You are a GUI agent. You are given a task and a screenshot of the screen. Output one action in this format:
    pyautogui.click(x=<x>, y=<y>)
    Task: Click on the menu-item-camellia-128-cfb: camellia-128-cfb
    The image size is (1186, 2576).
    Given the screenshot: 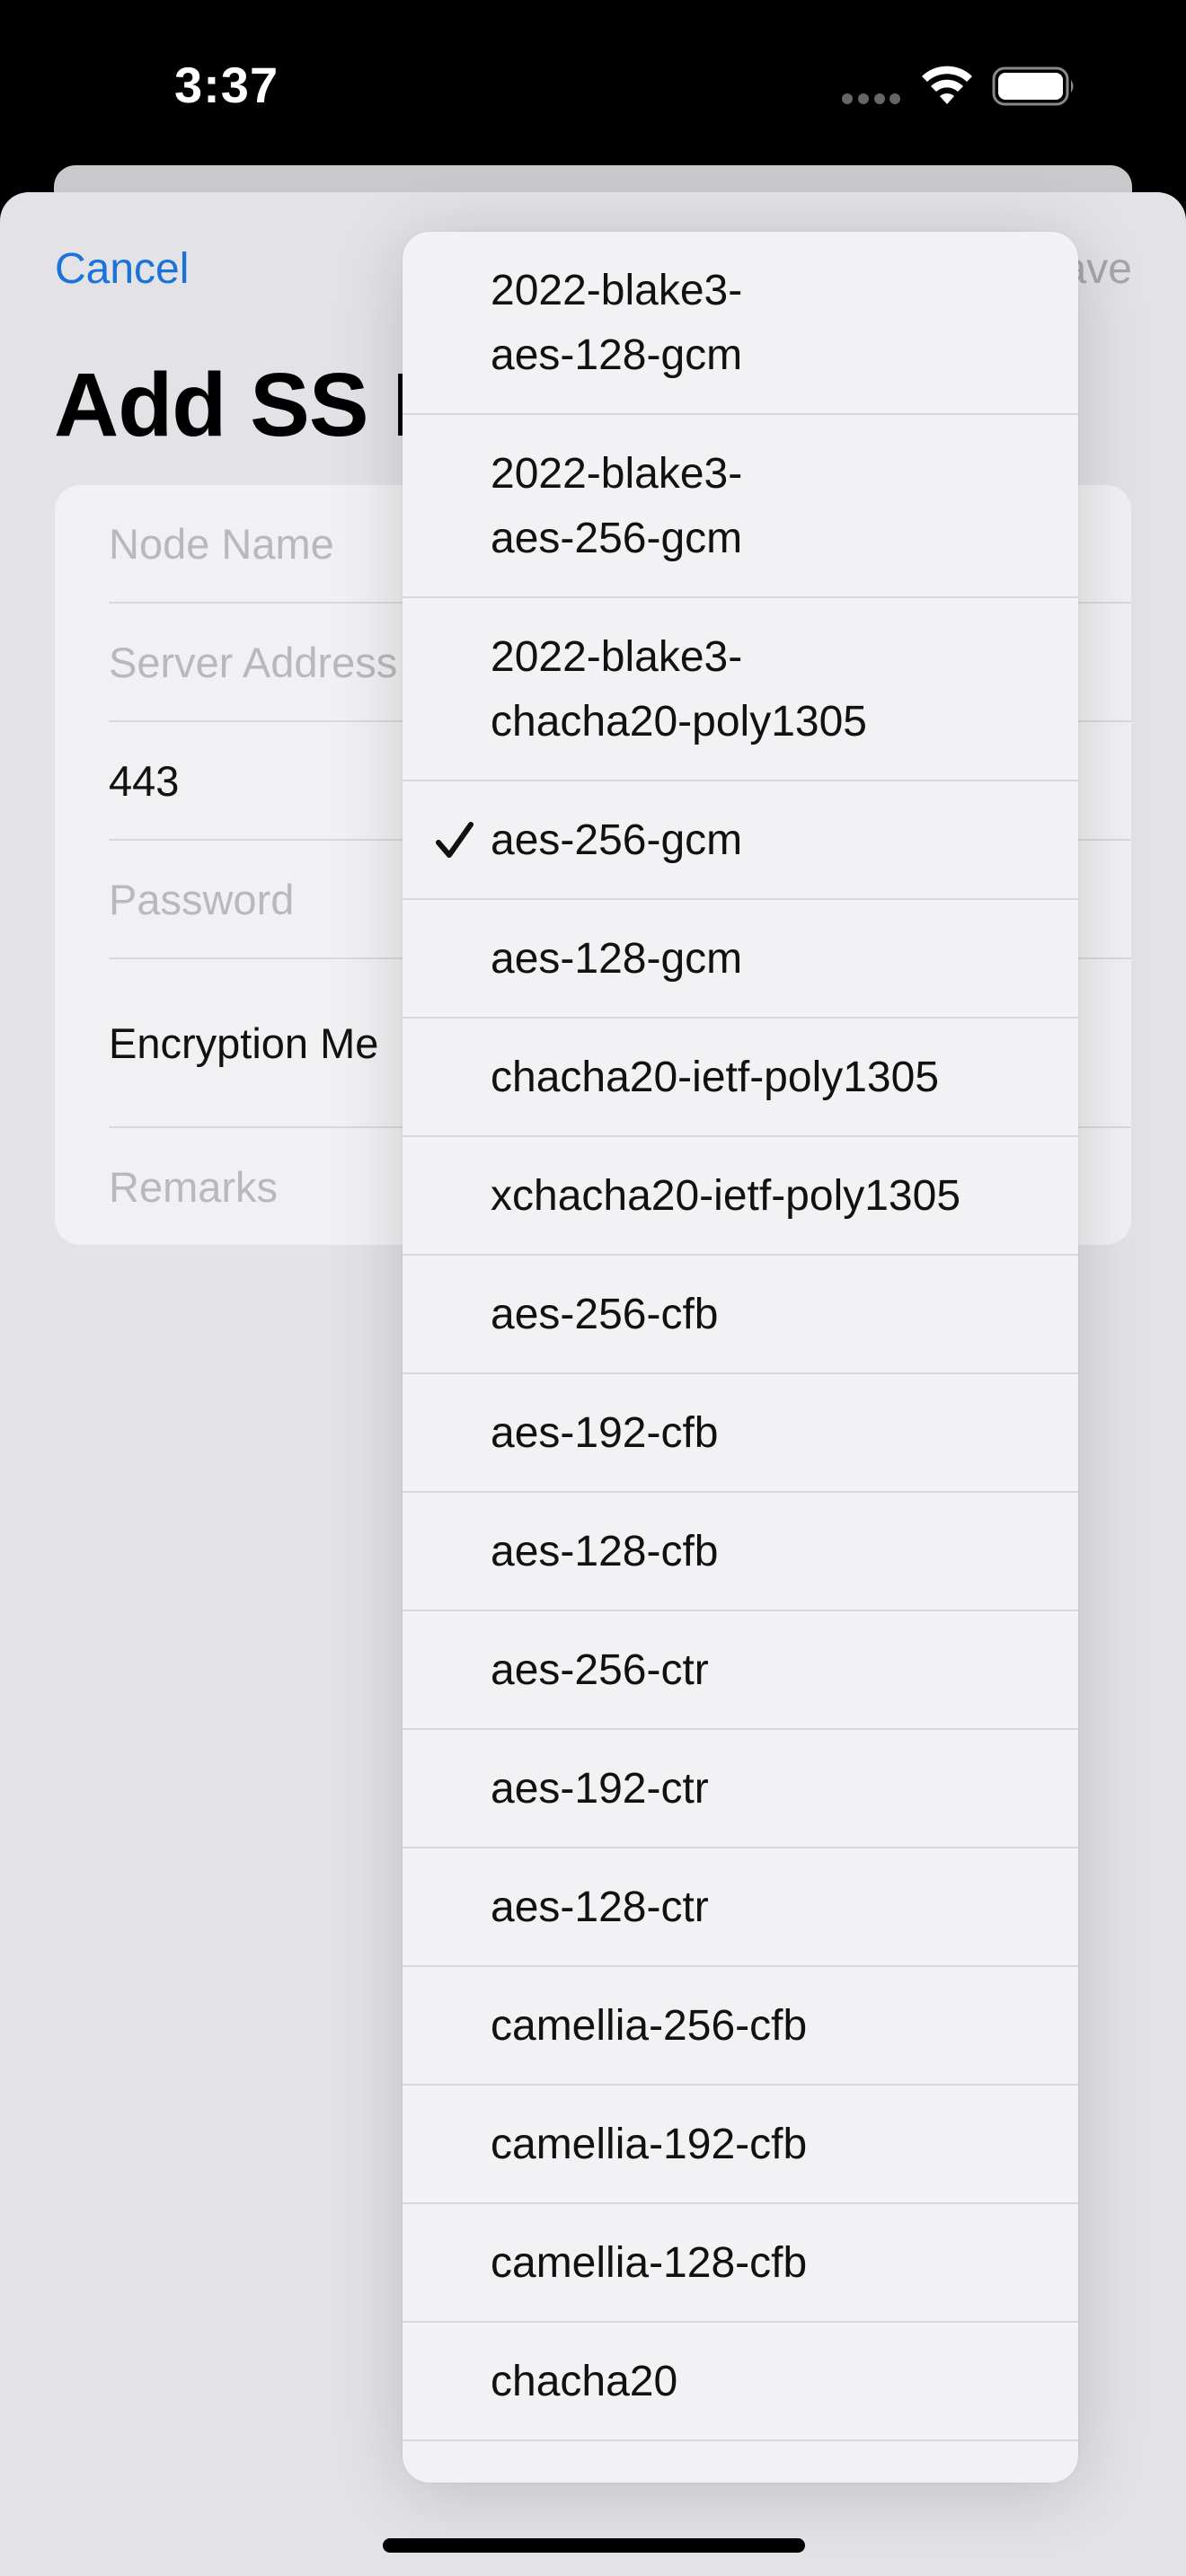 What is the action you would take?
    pyautogui.click(x=740, y=2263)
    